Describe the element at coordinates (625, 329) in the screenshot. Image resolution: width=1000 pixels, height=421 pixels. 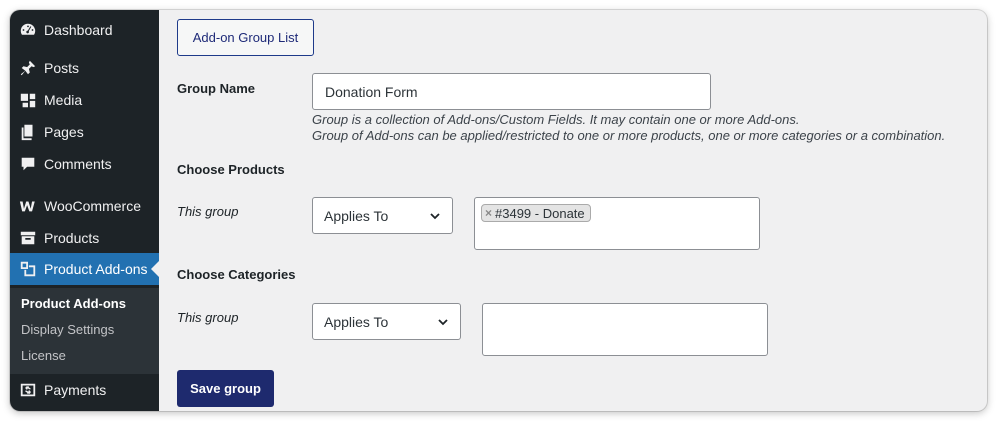
I see `categories-multiselect` at that location.